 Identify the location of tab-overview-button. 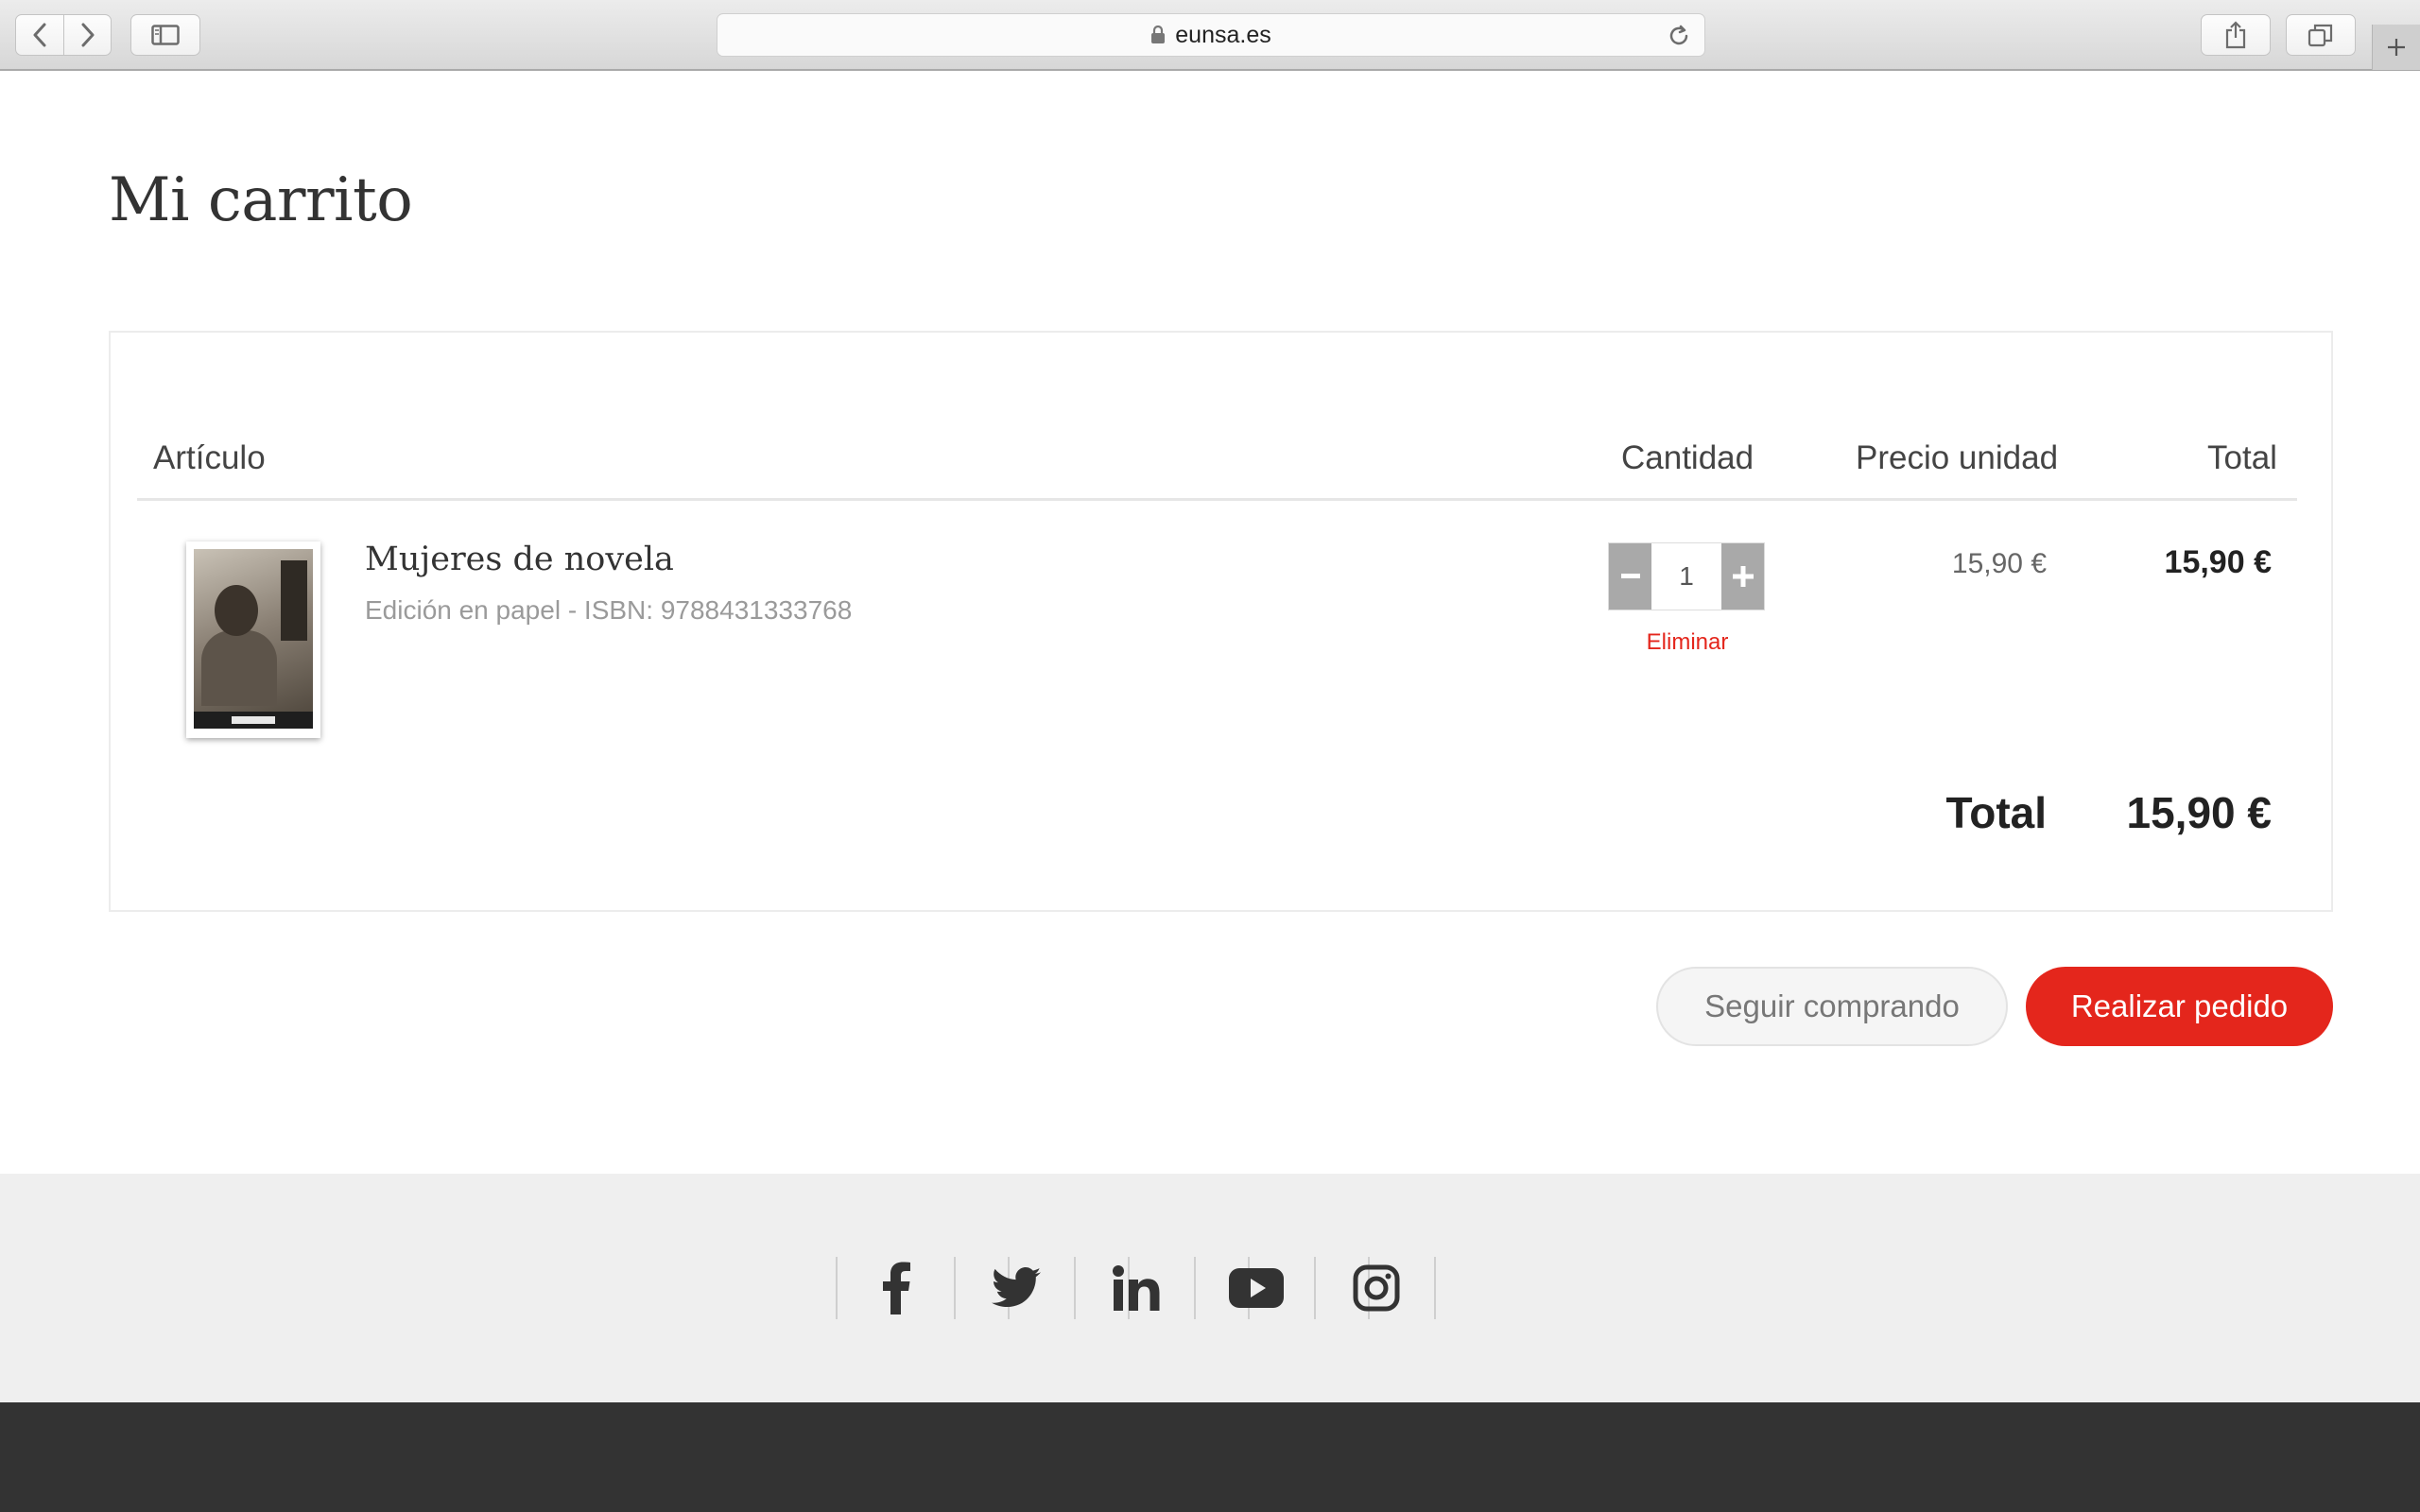
(2321, 35).